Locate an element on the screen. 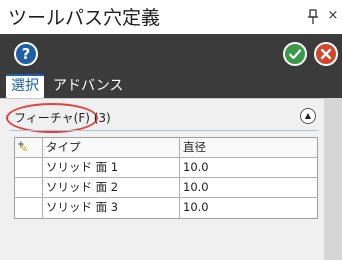 This screenshot has width=342, height=260. cancel-button is located at coordinates (326, 54).